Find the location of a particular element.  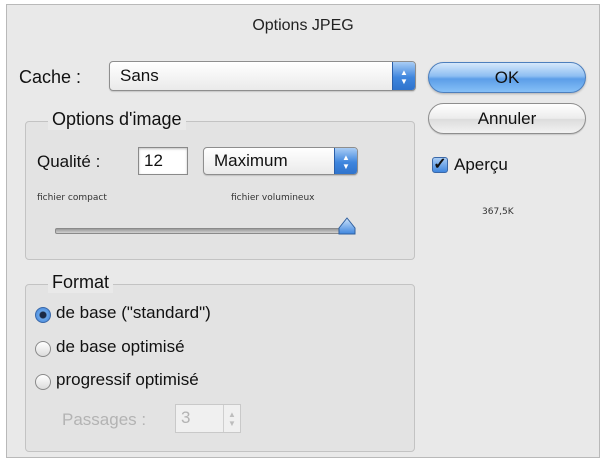

matte-select: Sans ▲ ▼ is located at coordinates (262, 76).